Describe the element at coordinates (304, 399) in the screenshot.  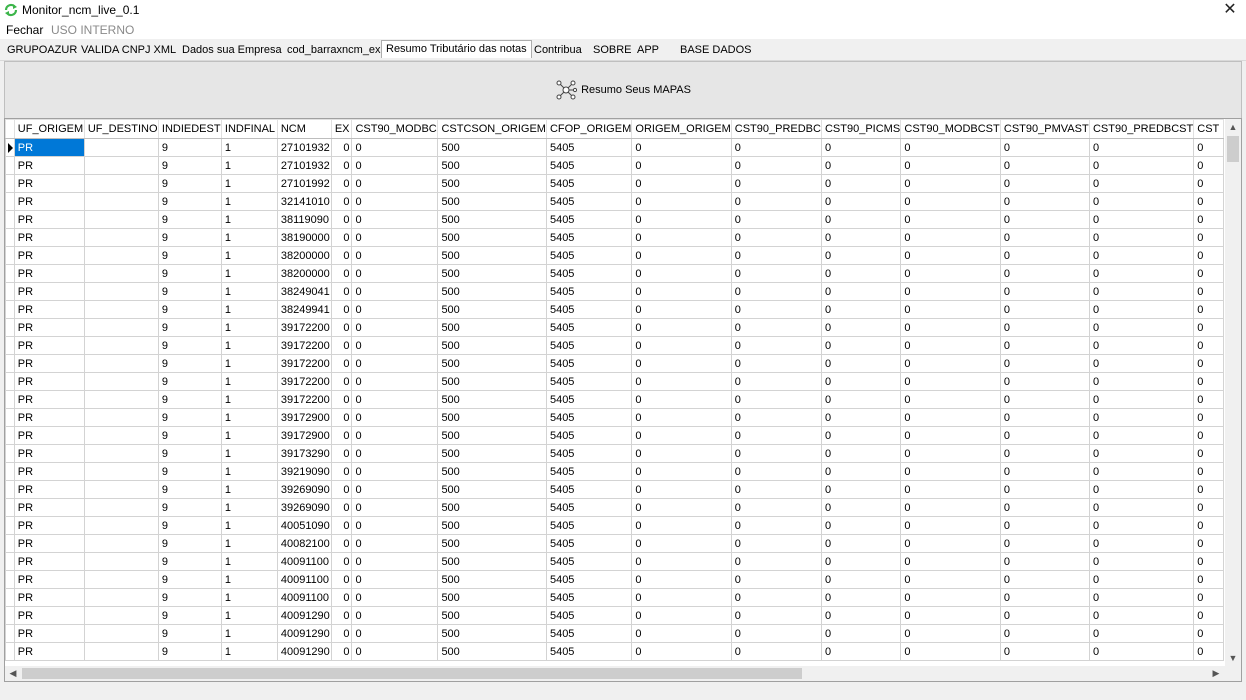
I see `table-cell: 39172200` at that location.